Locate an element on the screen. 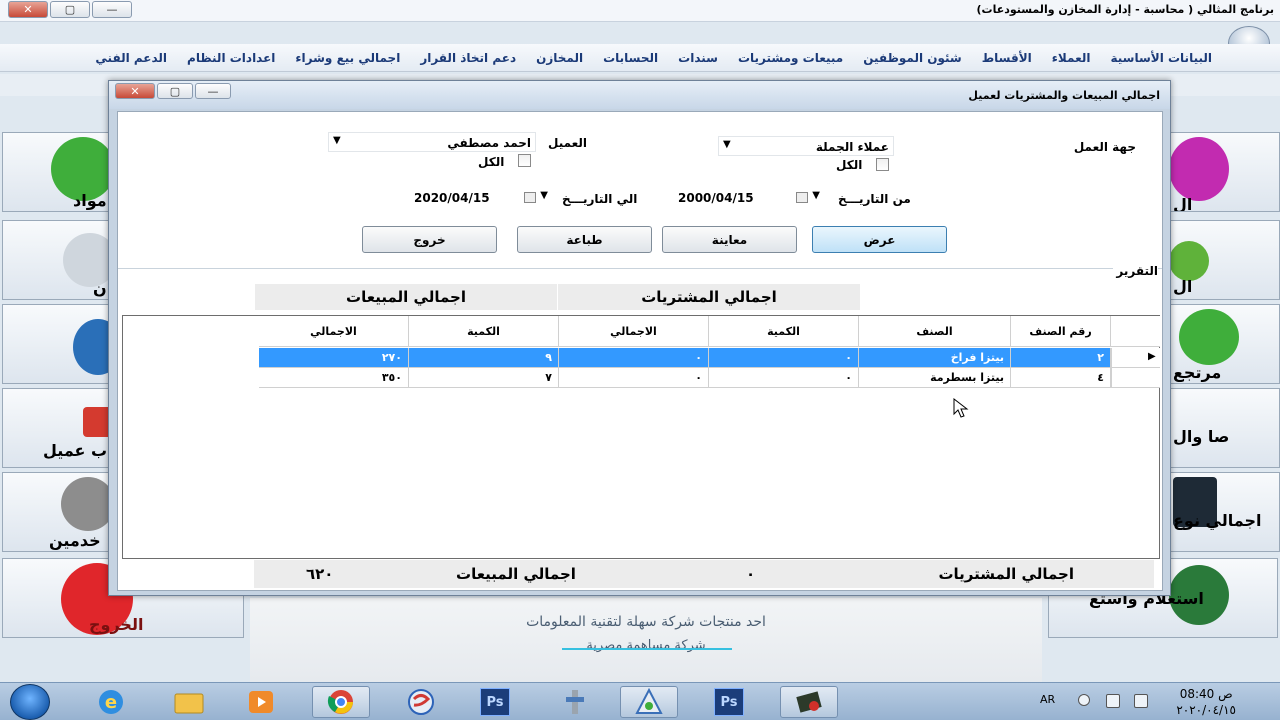 The image size is (1280, 720). company-divider is located at coordinates (647, 649).